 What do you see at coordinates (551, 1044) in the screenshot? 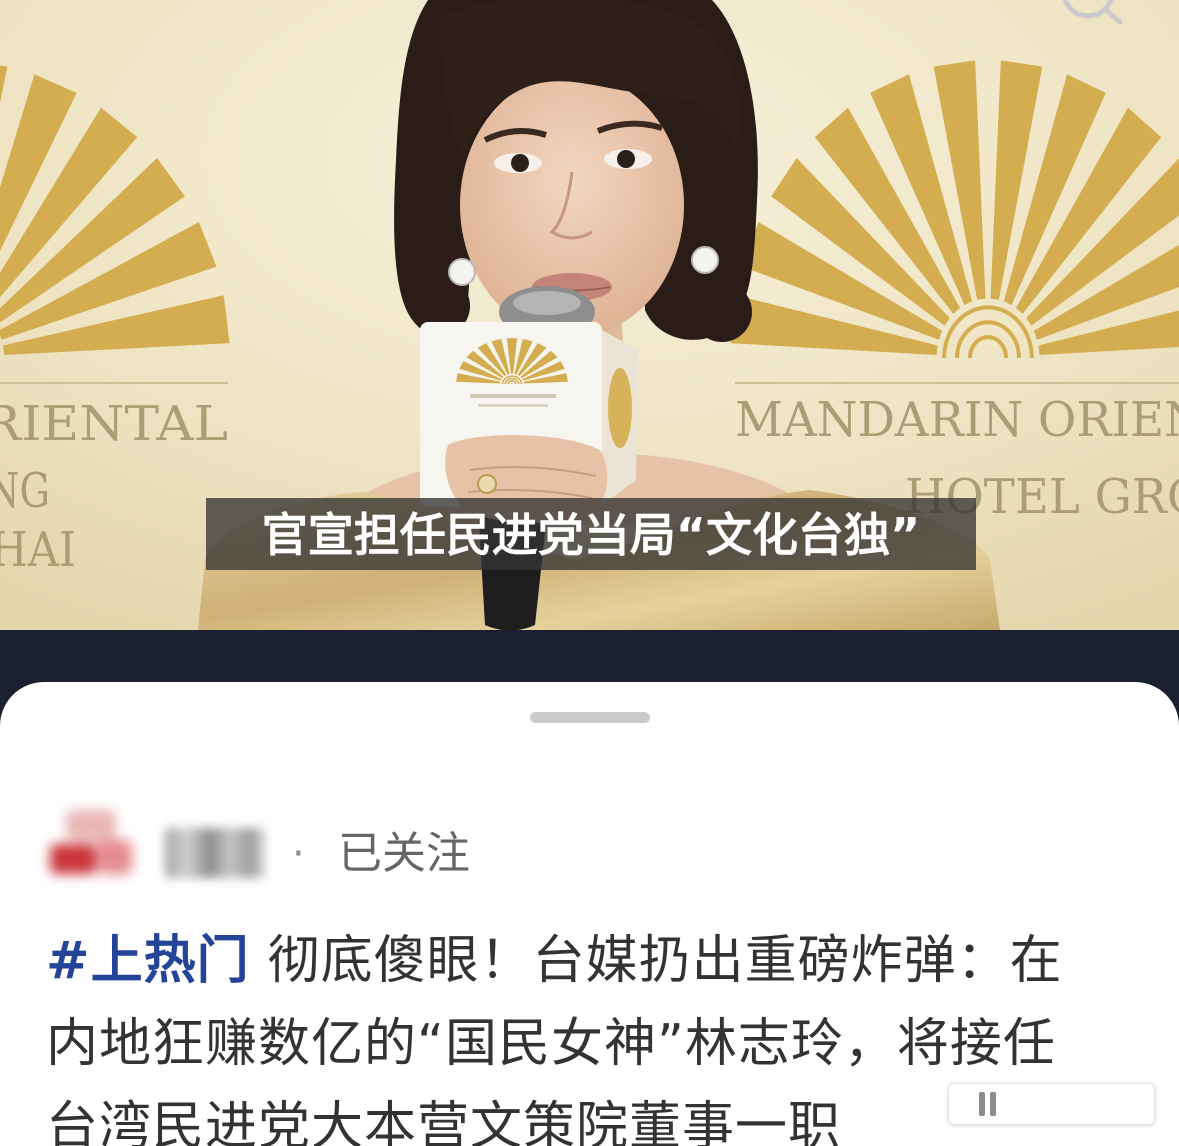
I see `post-body-text: 内地狂赚数亿的“国民女神”林志玲，将接任` at bounding box center [551, 1044].